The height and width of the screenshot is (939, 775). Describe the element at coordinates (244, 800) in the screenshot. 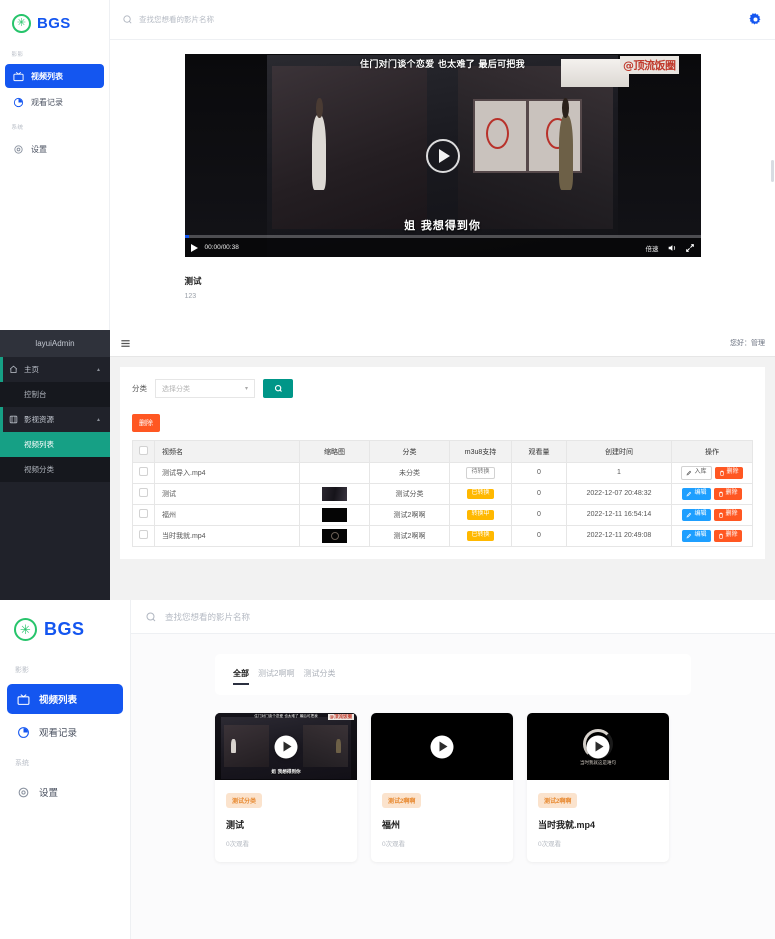

I see `card-category-badge: 测试分类` at that location.